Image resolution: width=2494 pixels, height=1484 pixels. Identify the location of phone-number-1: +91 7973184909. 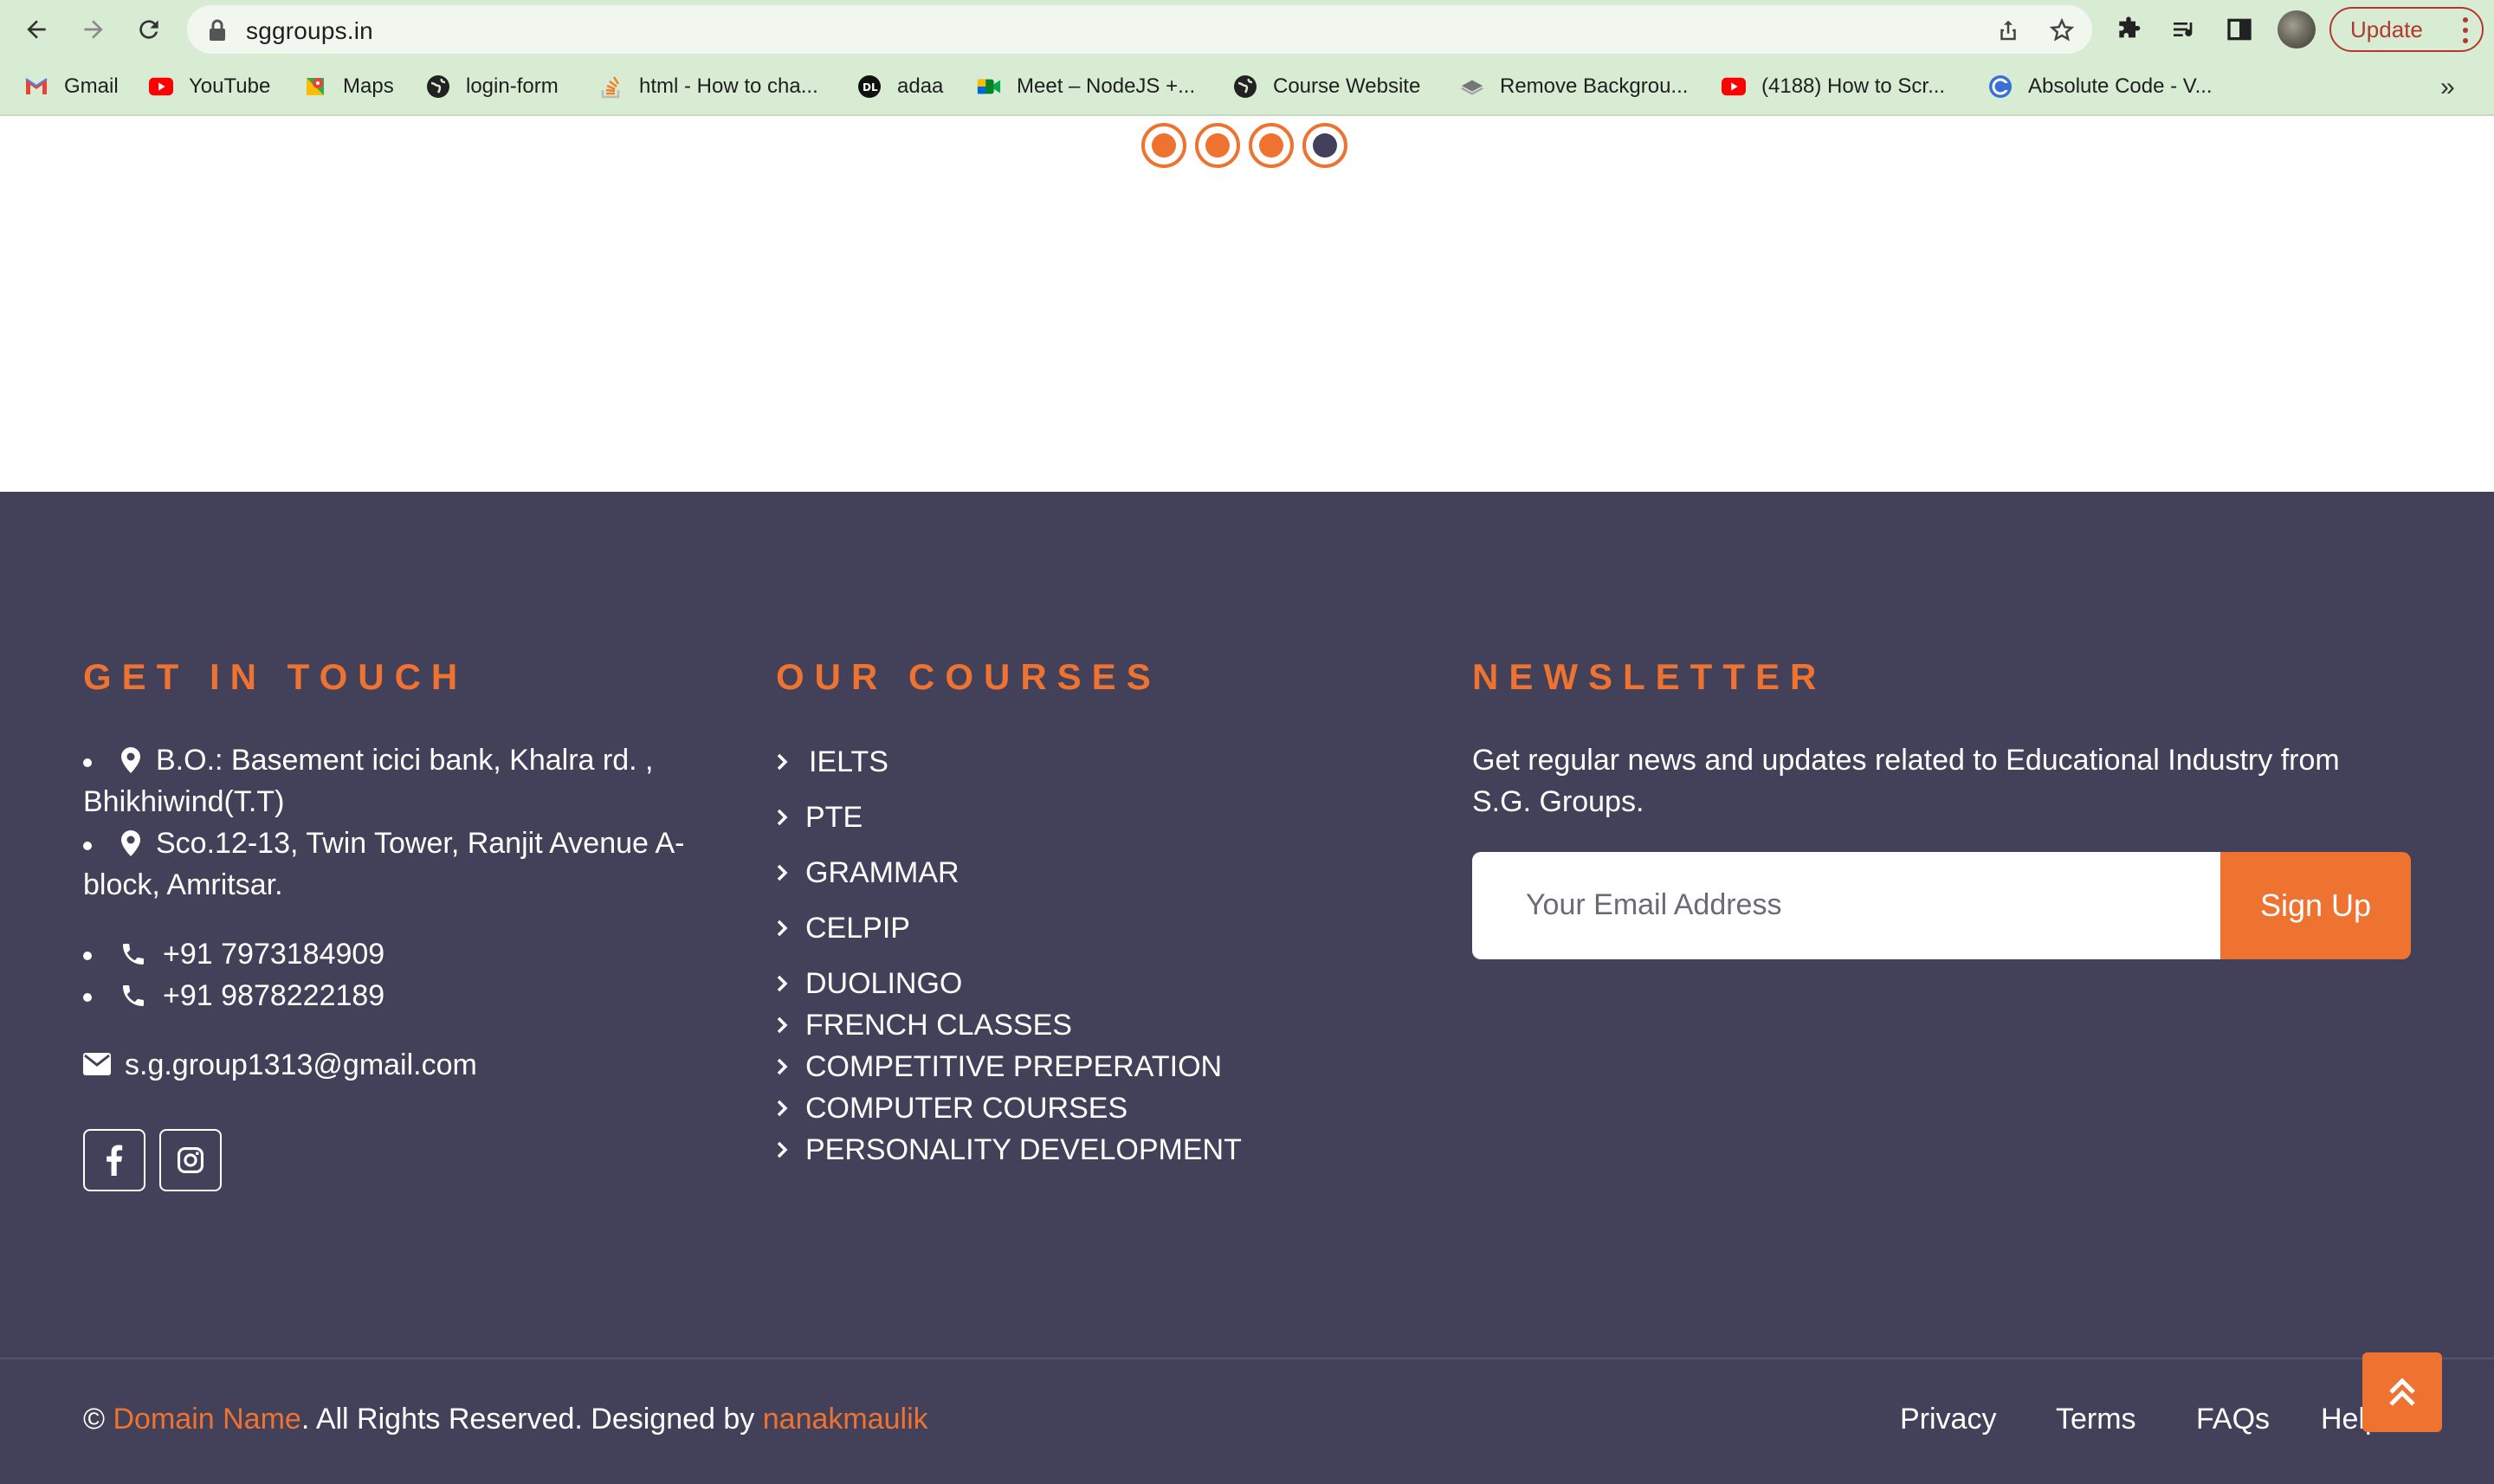
(273, 954).